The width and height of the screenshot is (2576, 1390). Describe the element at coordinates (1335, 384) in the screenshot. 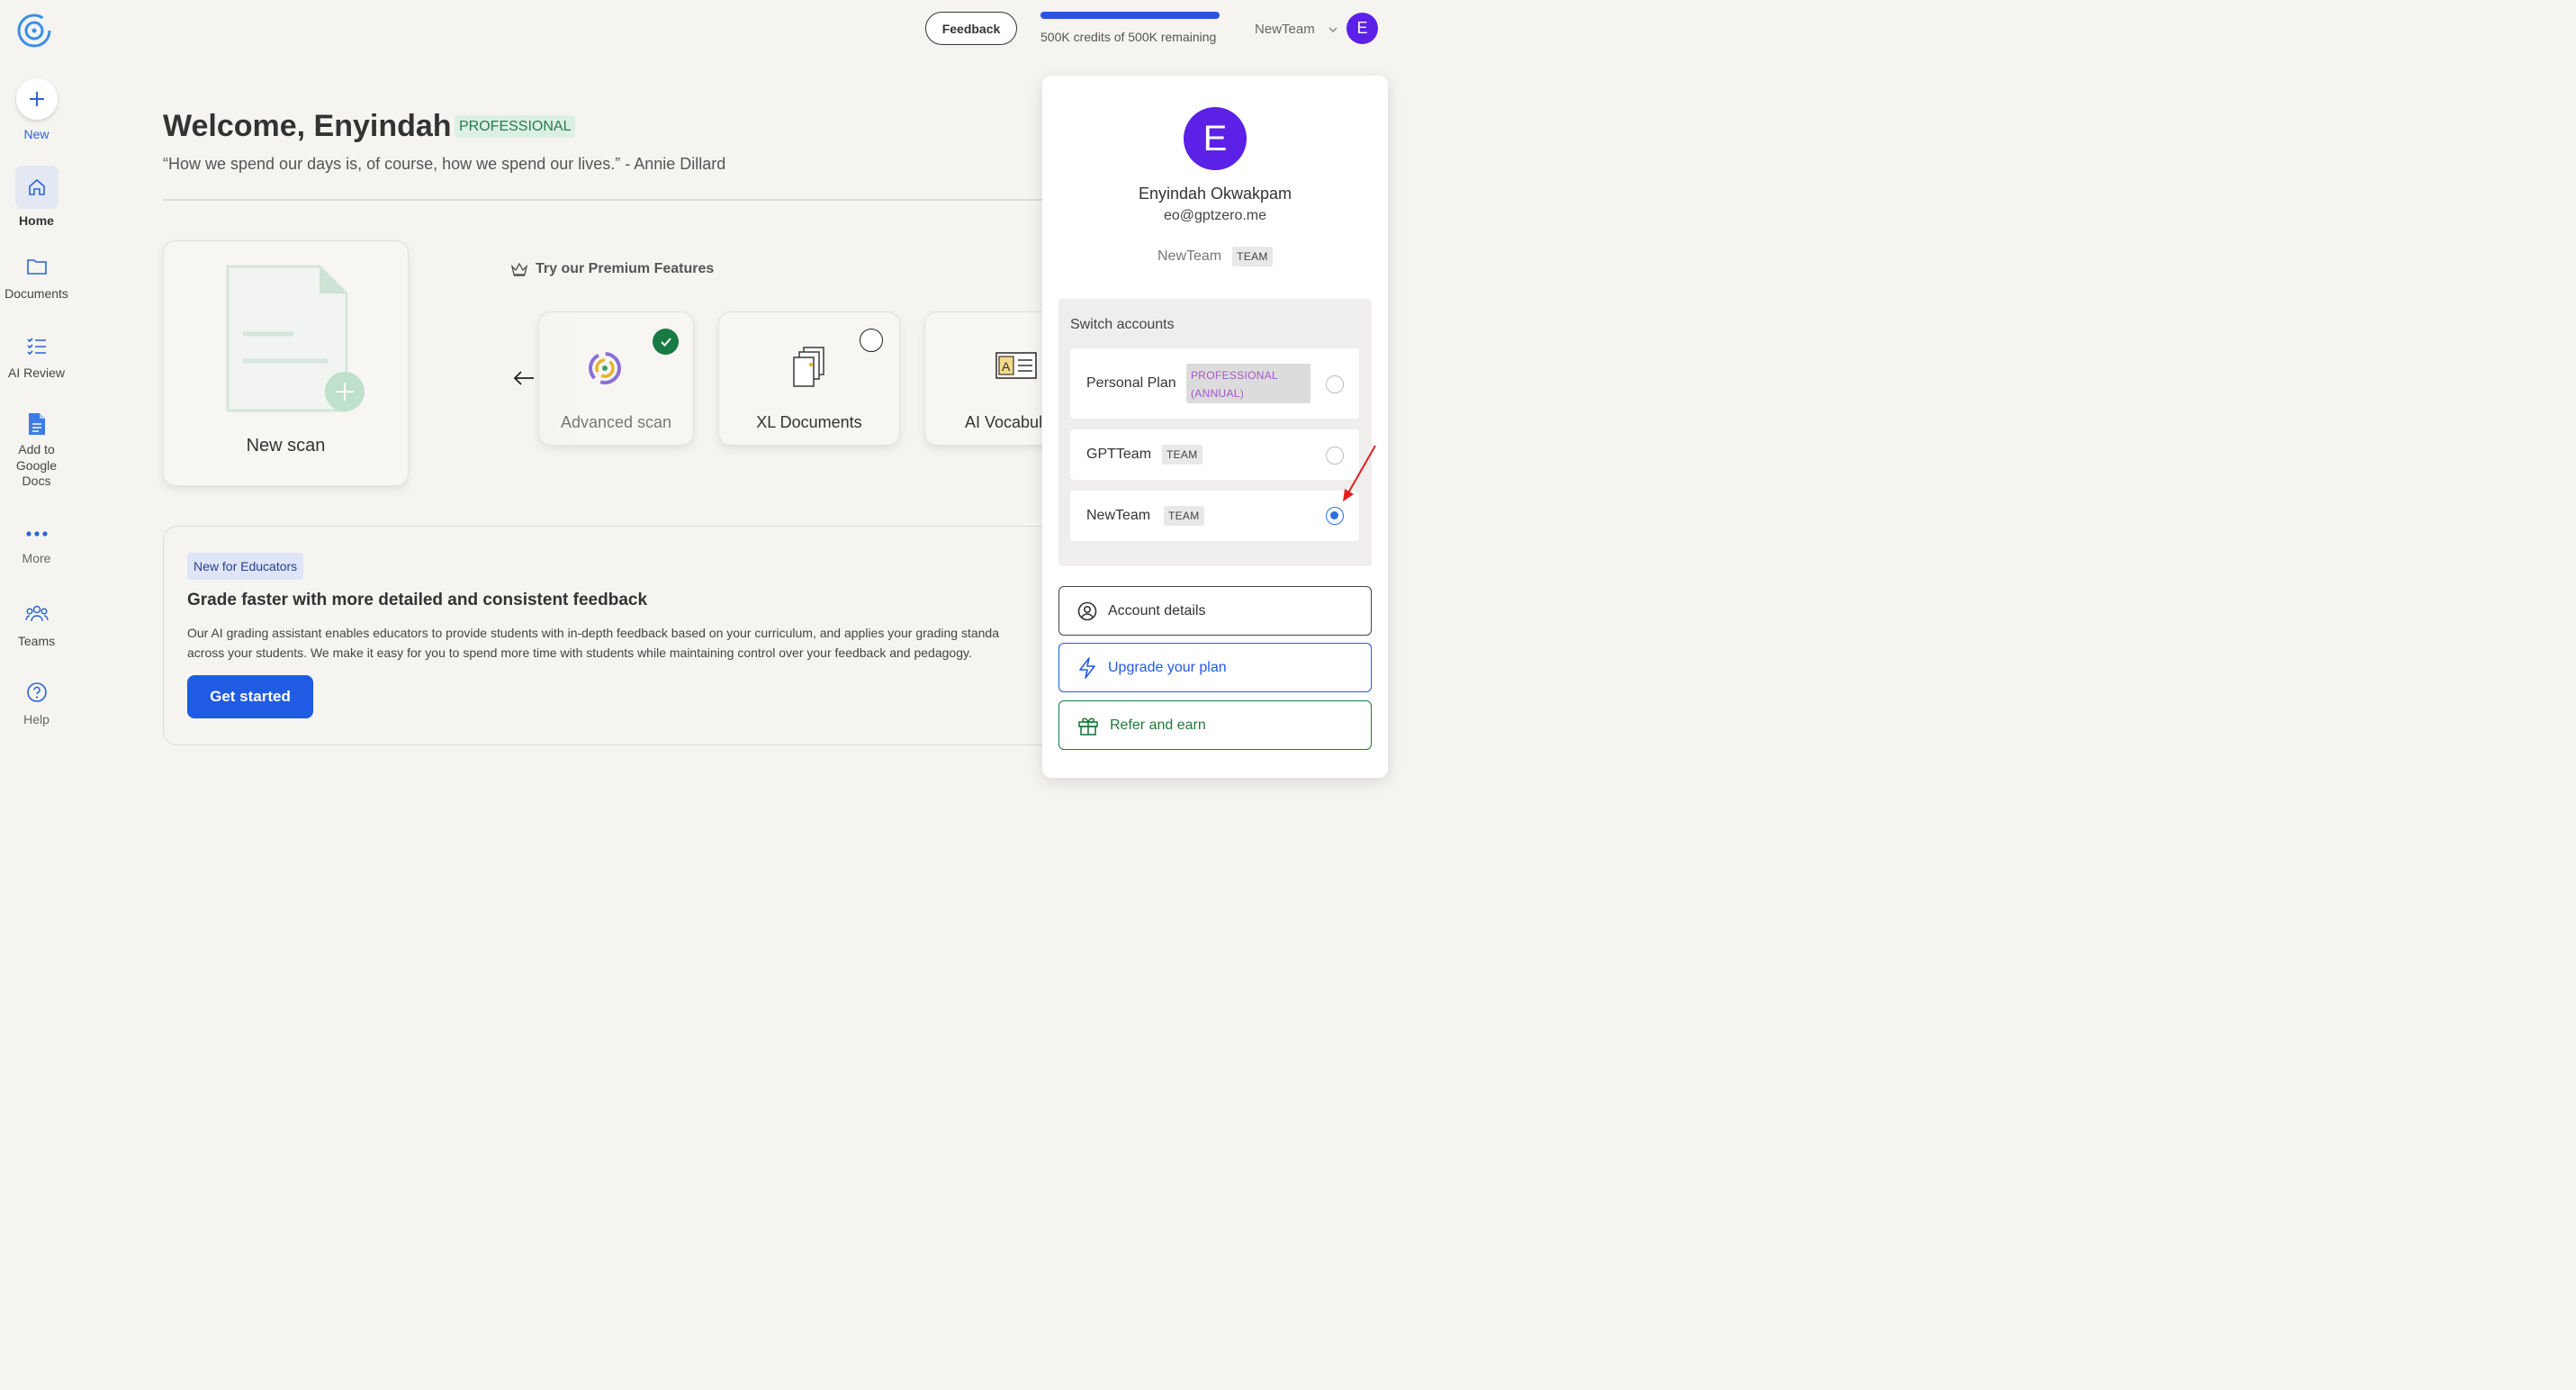

I see `account-radio` at that location.